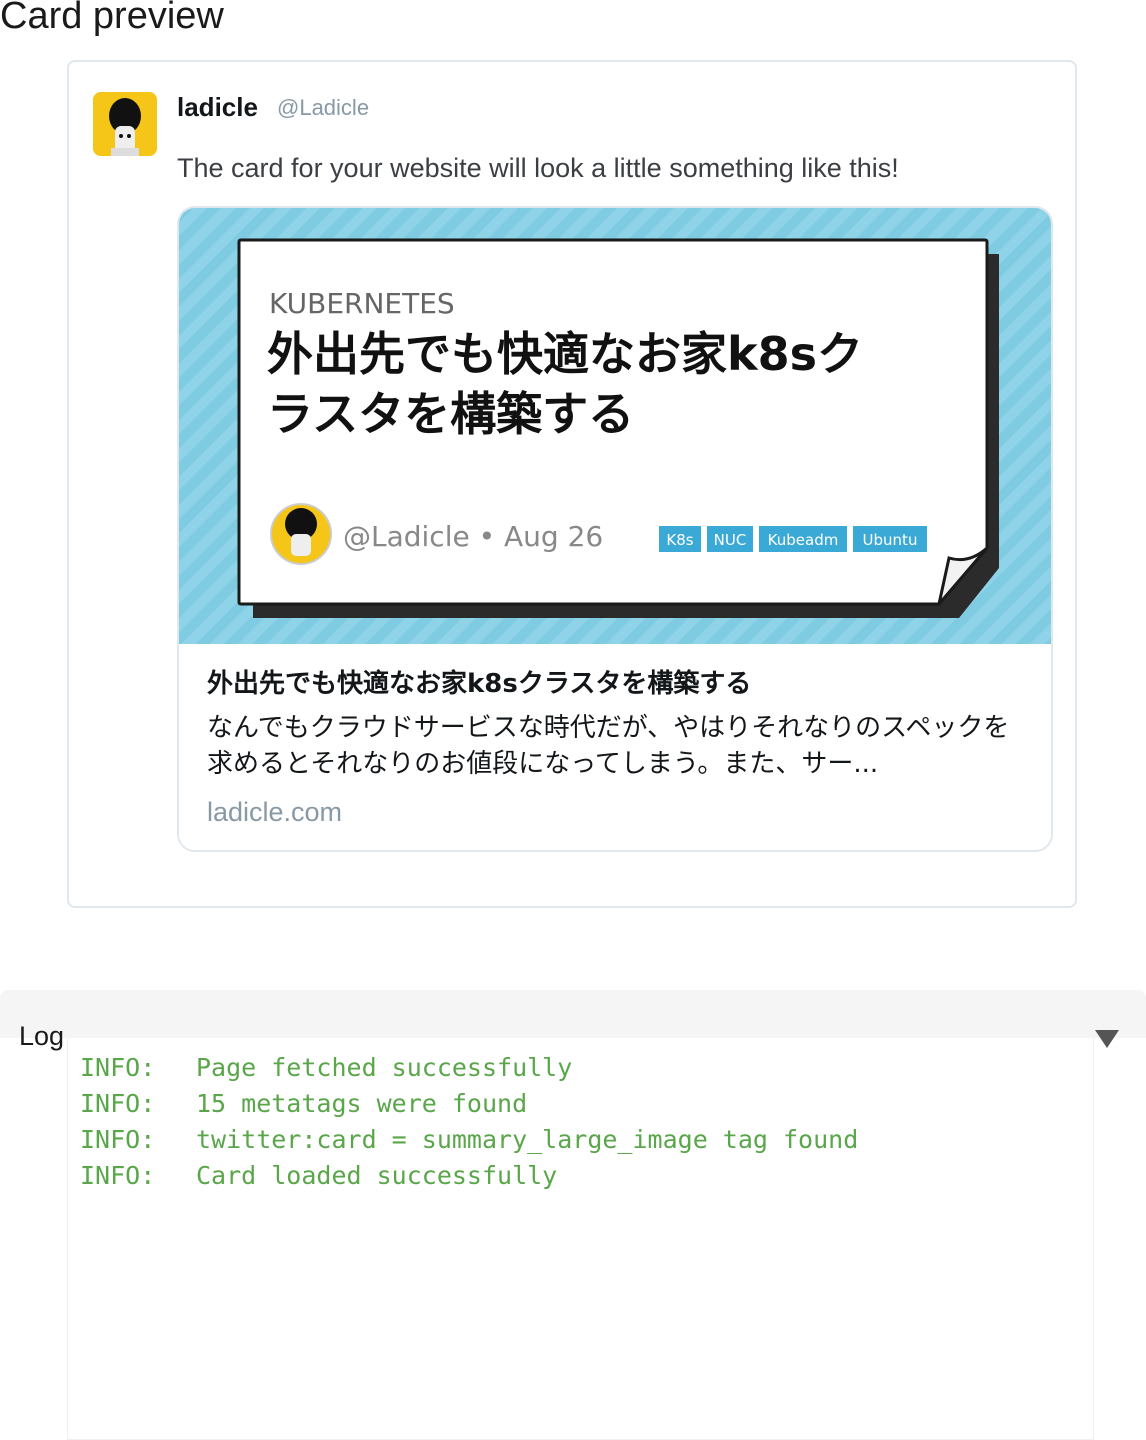 The image size is (1146, 1440). What do you see at coordinates (479, 684) in the screenshot?
I see `card-title: 外出先でも快適なお家k8sクラスタを構築する` at bounding box center [479, 684].